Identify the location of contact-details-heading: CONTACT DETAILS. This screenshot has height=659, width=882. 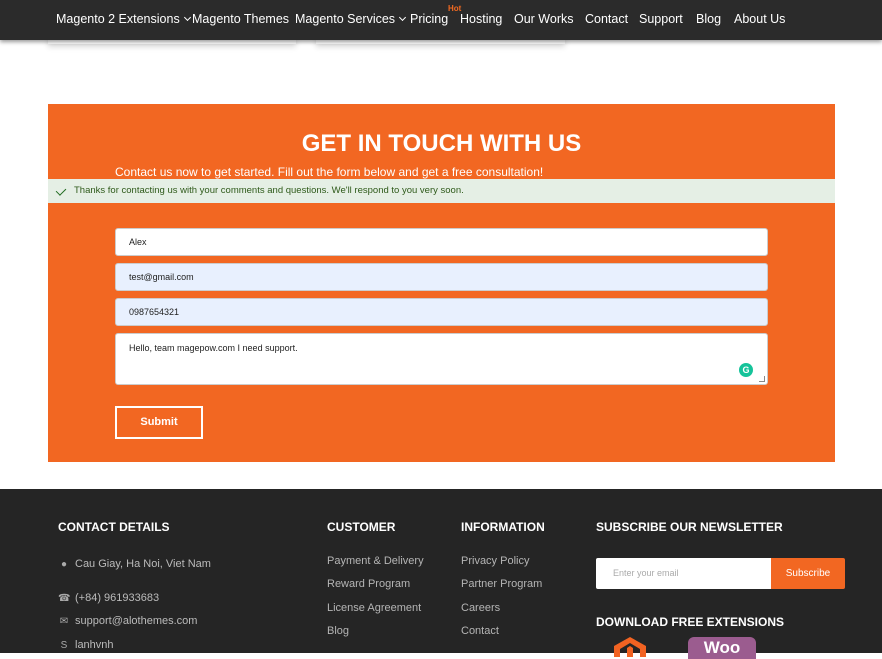
(114, 527).